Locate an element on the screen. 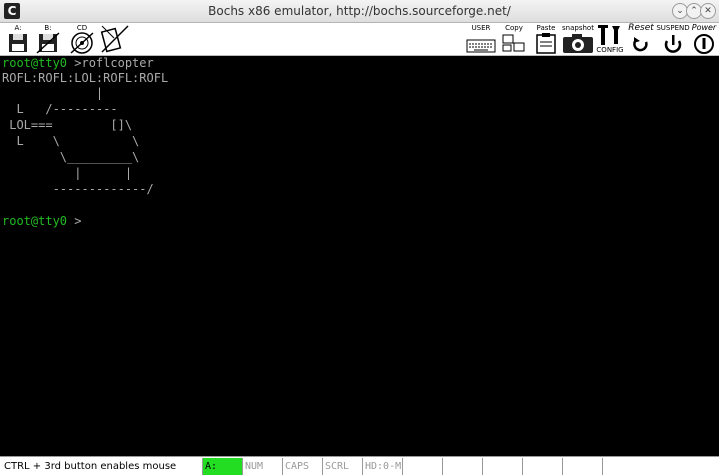  terminal-line: -------------/ is located at coordinates (78, 189).